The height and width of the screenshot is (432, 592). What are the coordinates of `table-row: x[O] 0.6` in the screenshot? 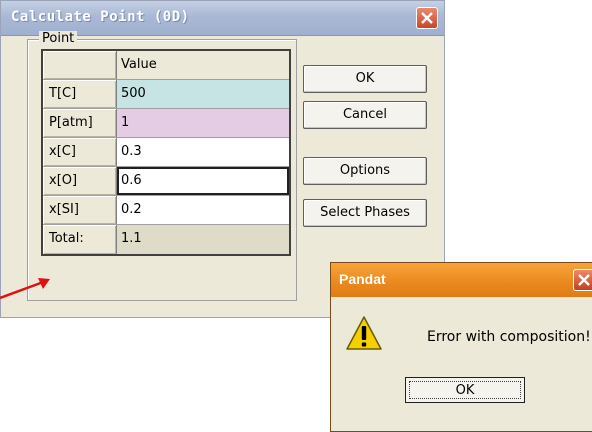 It's located at (166, 181).